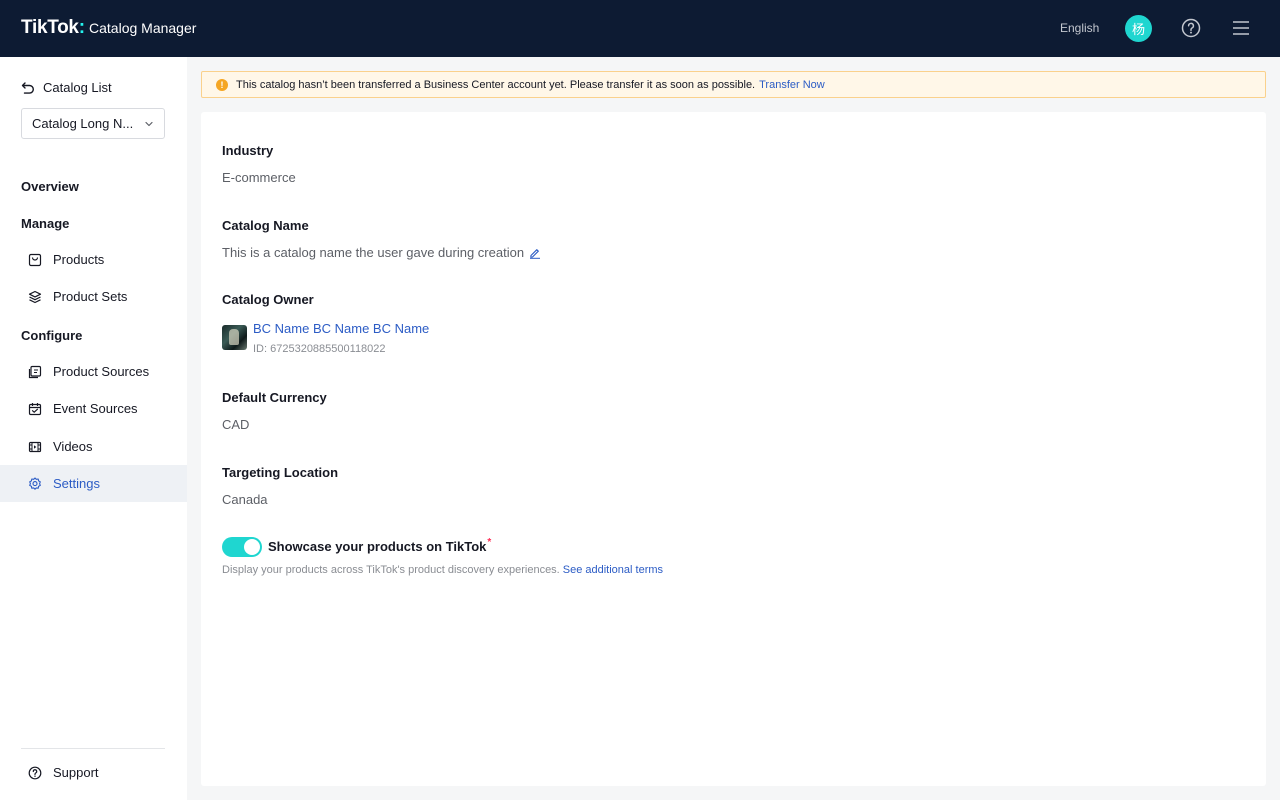  What do you see at coordinates (1241, 28) in the screenshot?
I see `menu-icon` at bounding box center [1241, 28].